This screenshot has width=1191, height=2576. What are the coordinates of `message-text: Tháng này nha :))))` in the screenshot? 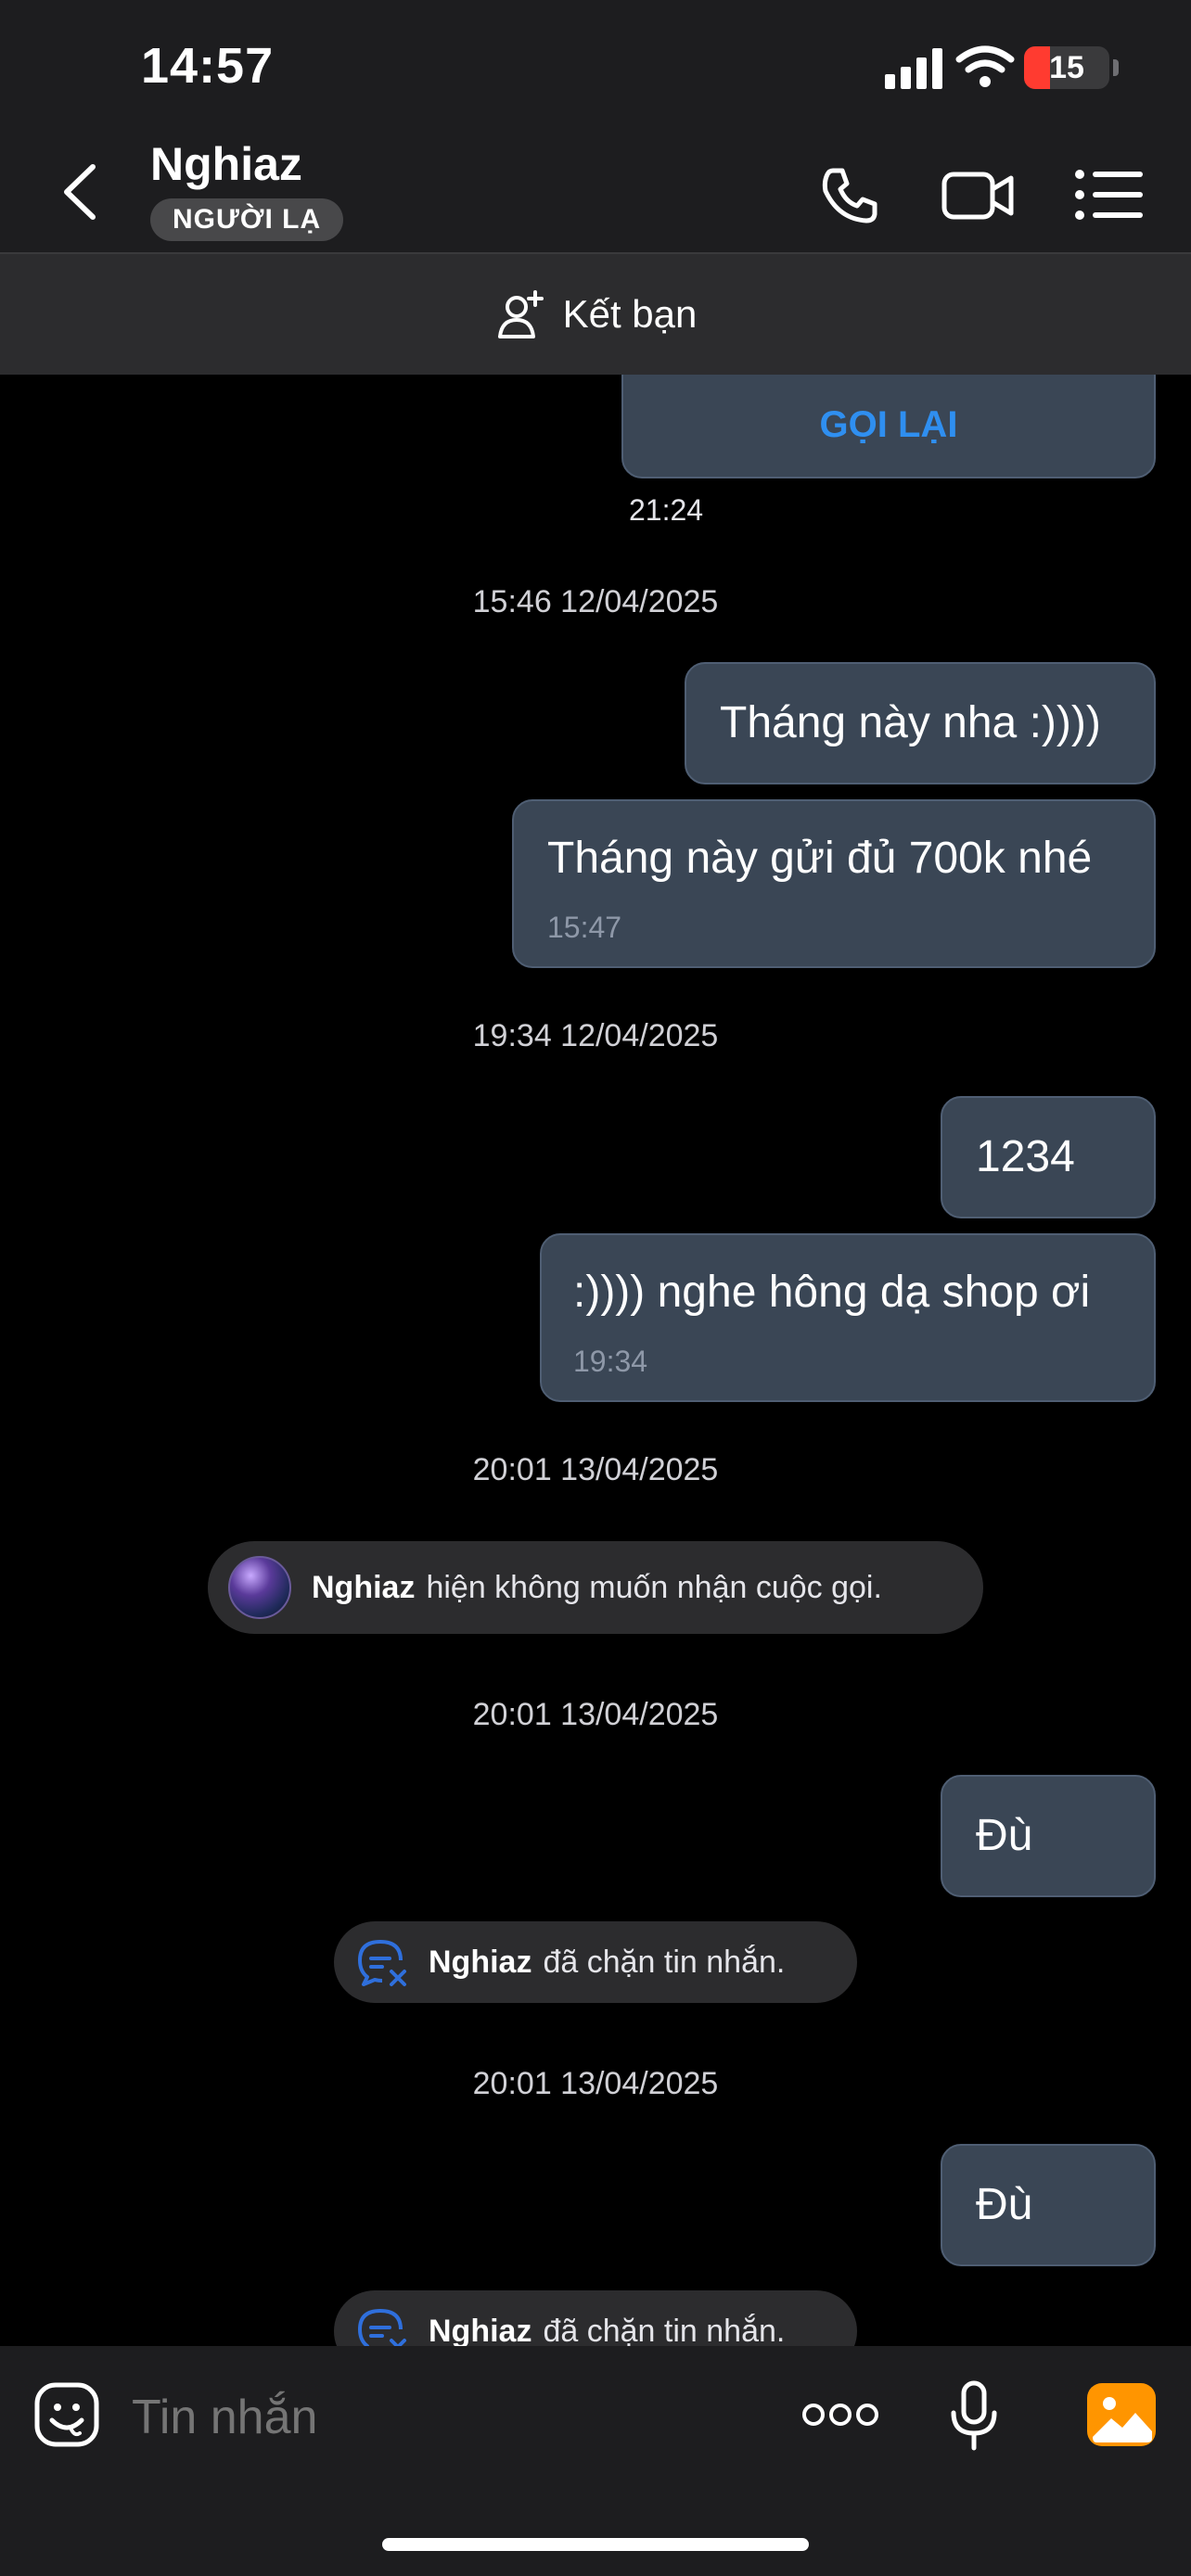 It's located at (910, 722).